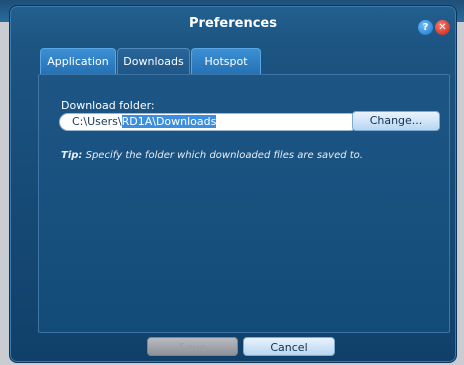 The height and width of the screenshot is (365, 464). Describe the element at coordinates (425, 27) in the screenshot. I see `help-icon: ?` at that location.